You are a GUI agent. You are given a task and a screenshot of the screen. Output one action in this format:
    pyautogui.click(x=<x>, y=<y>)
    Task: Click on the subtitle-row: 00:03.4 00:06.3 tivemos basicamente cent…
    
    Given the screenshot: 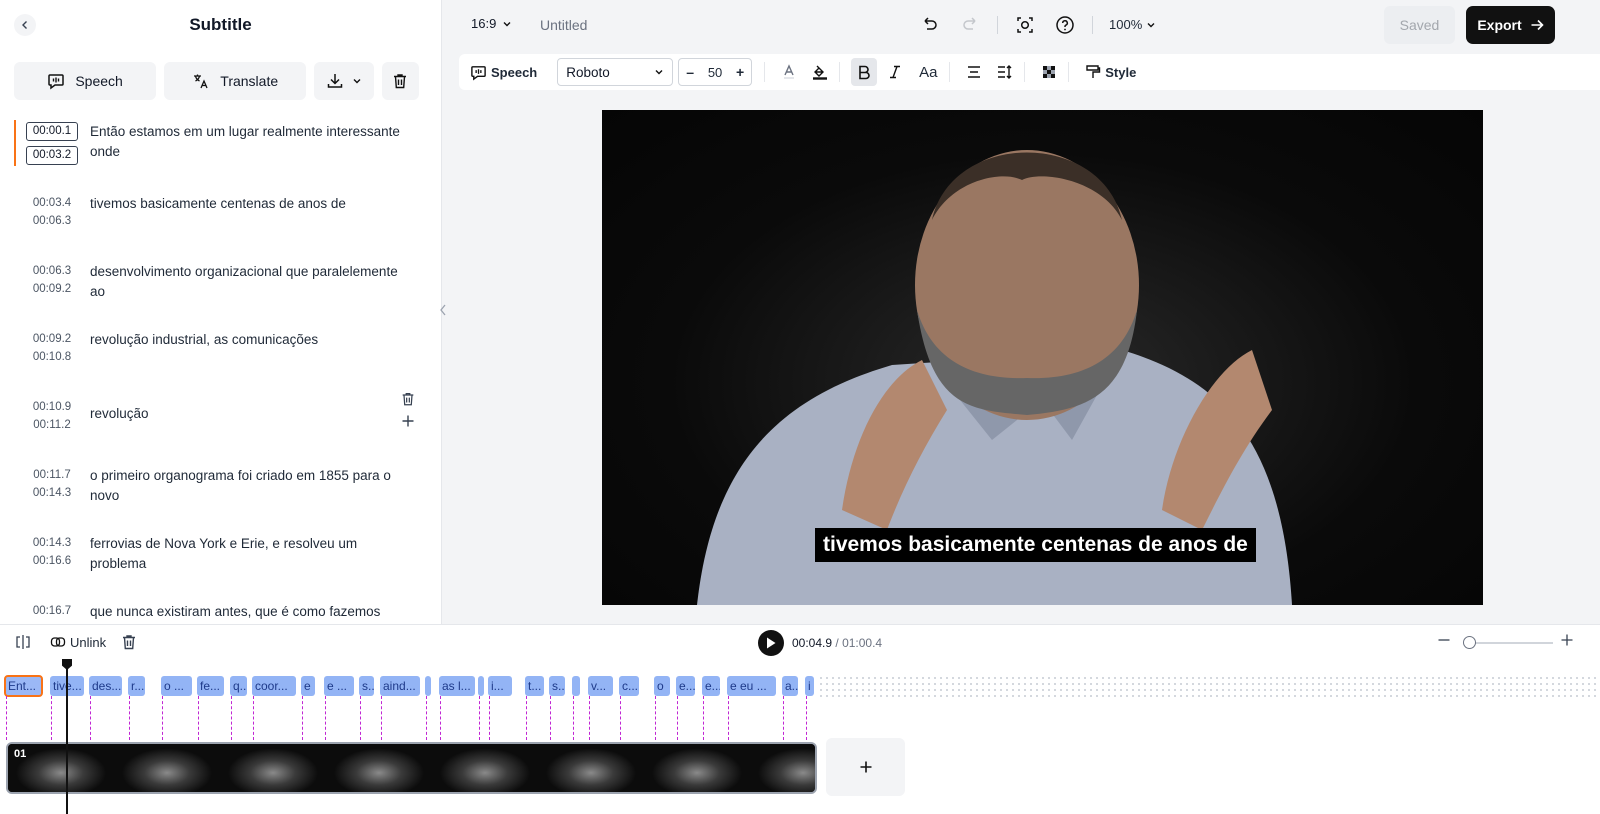 What is the action you would take?
    pyautogui.click(x=220, y=218)
    